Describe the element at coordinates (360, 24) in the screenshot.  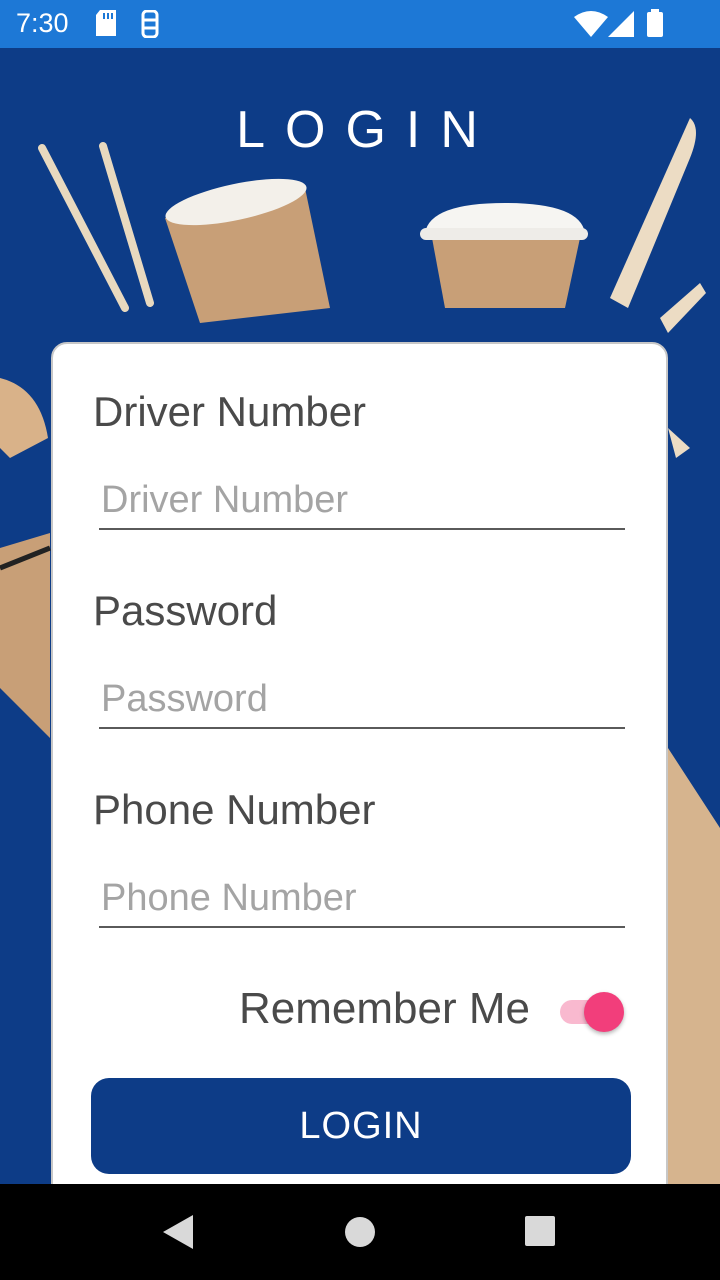
I see `status-bar: 7:30` at that location.